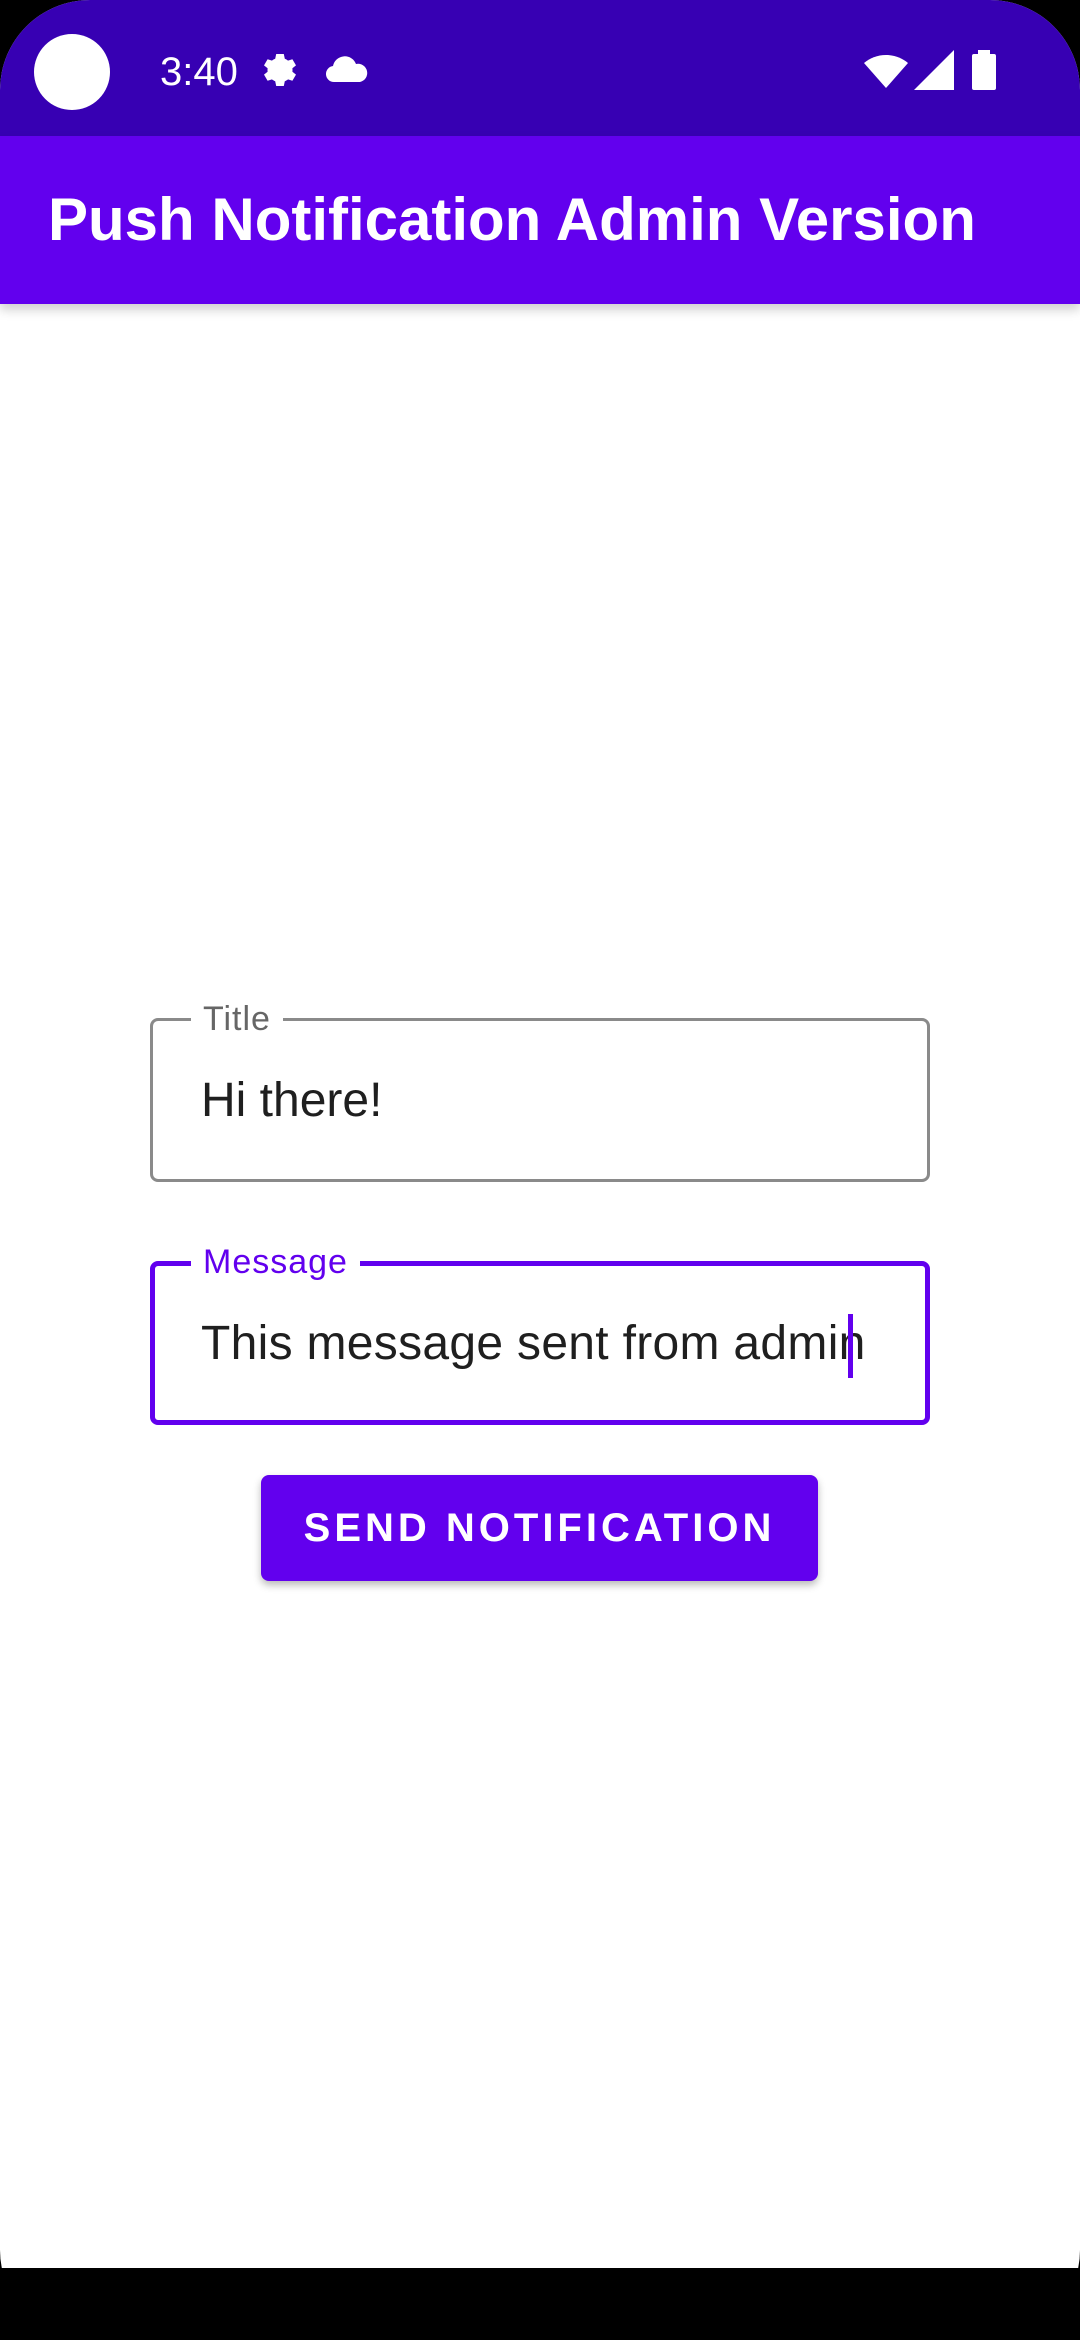  Describe the element at coordinates (280, 70) in the screenshot. I see `settings-gear-icon` at that location.